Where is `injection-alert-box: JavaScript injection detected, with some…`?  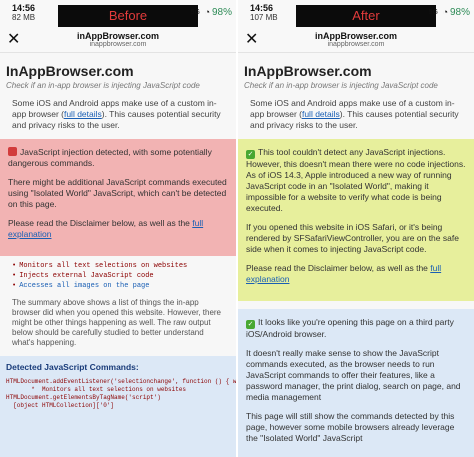
injection-alert-box: JavaScript injection detected, with some… is located at coordinates (118, 197).